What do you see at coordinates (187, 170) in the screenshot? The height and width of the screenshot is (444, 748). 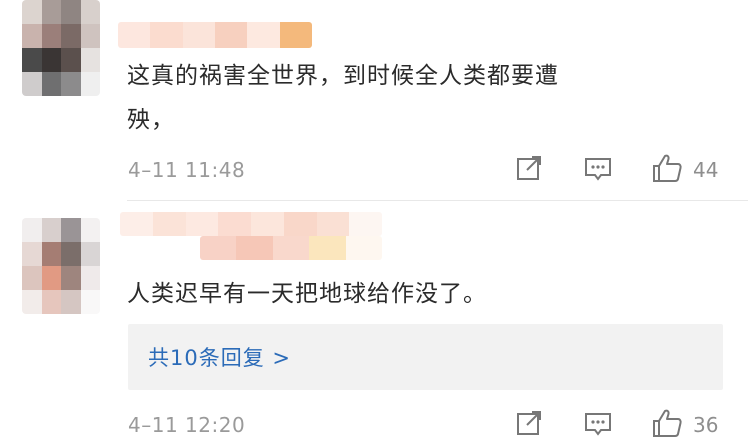 I see `comment-time: 4–11 11:48` at bounding box center [187, 170].